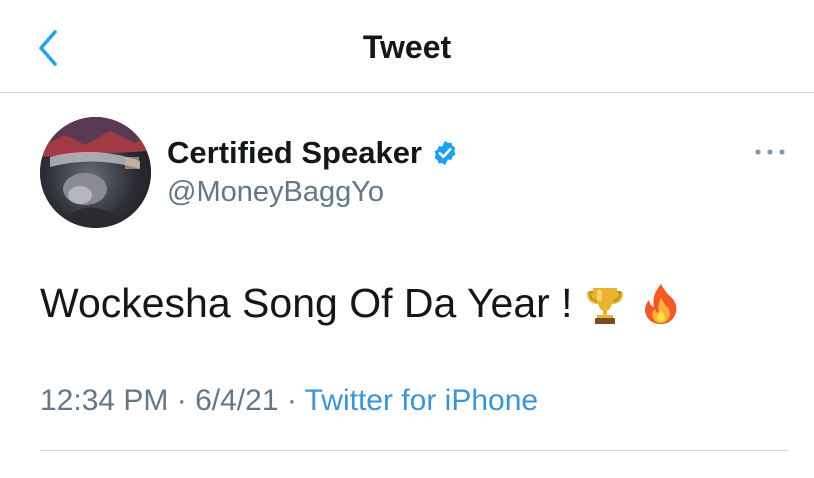 This screenshot has width=814, height=478. I want to click on page-title: Tweet, so click(407, 47).